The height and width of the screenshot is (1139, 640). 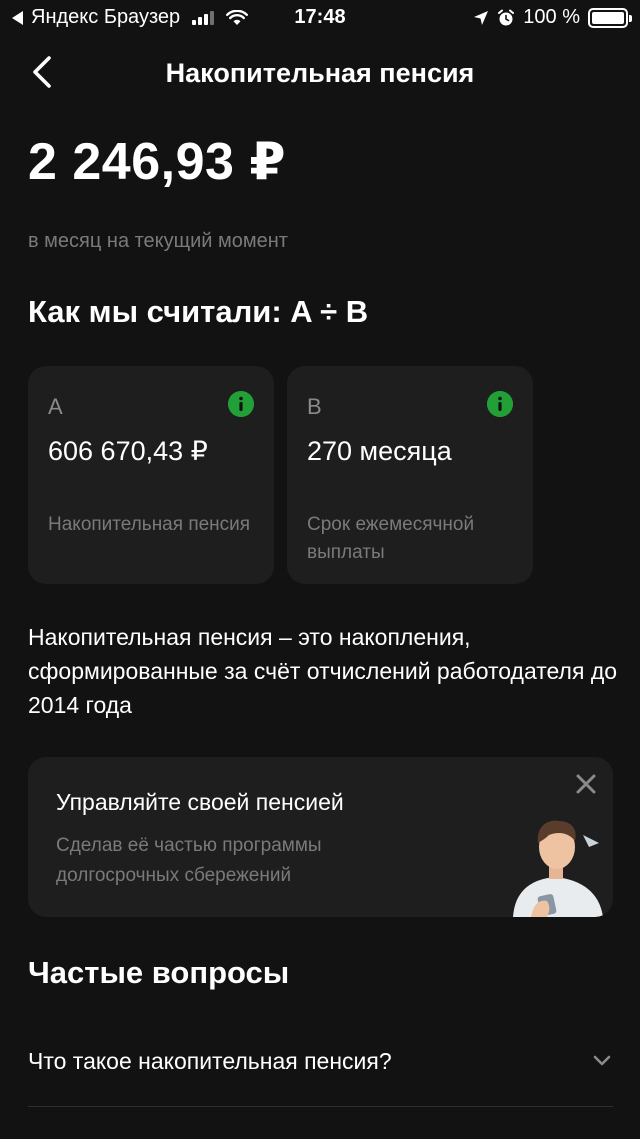 What do you see at coordinates (320, 1106) in the screenshot?
I see `divider` at bounding box center [320, 1106].